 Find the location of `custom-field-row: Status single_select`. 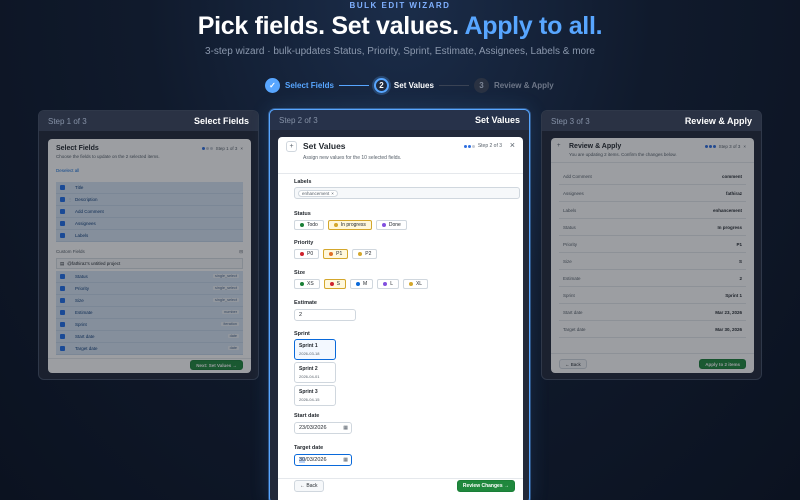

custom-field-row: Status single_select is located at coordinates (149, 277).